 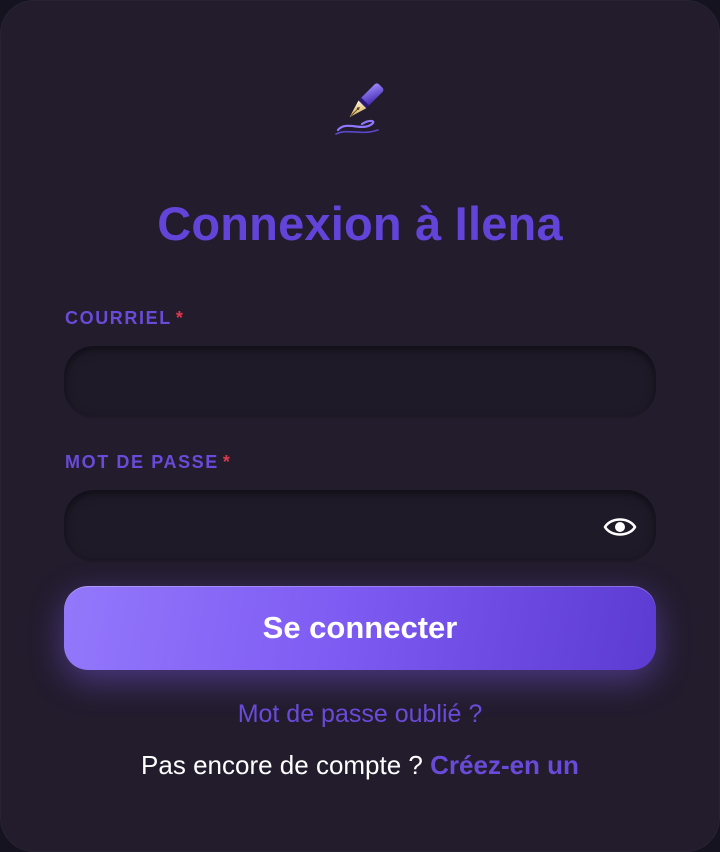 I want to click on eye-icon, so click(x=620, y=527).